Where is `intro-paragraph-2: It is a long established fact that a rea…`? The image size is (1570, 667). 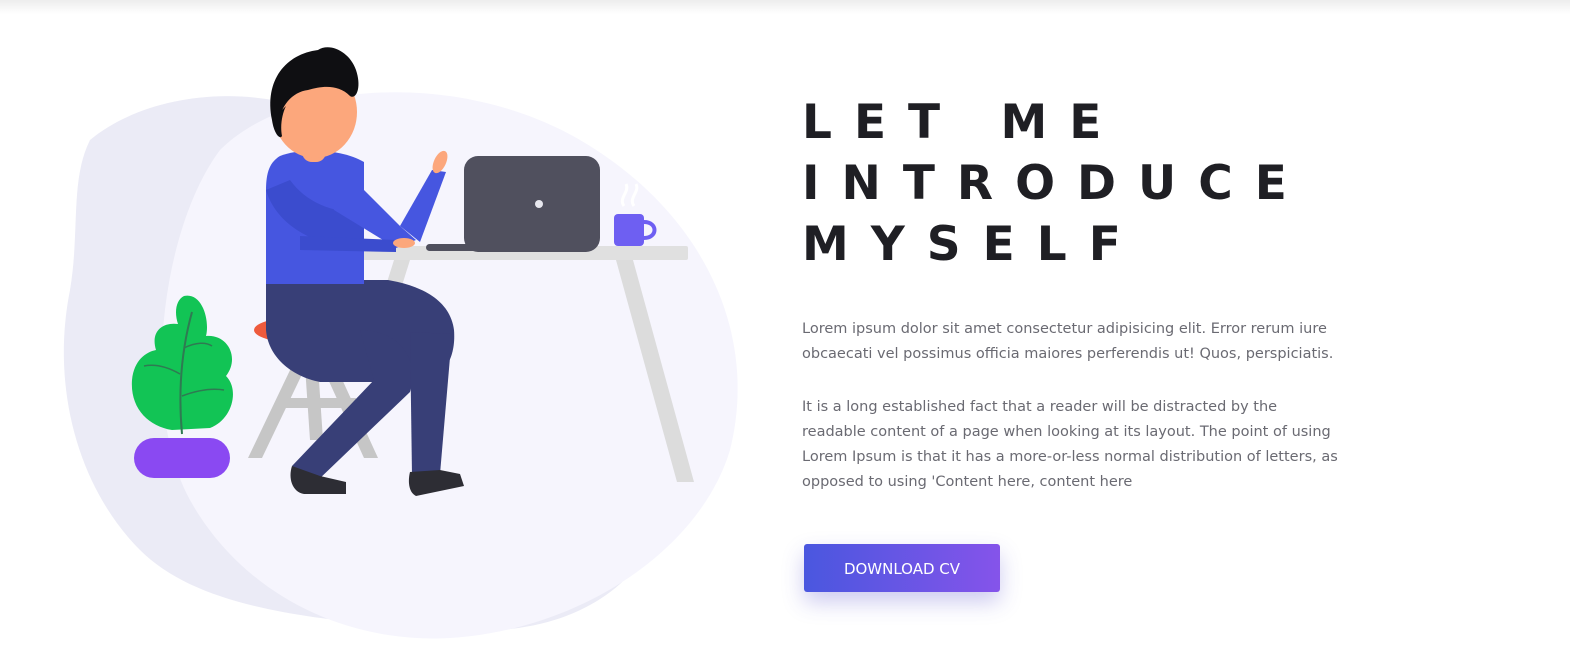
intro-paragraph-2: It is a long established fact that a rea… is located at coordinates (1070, 444).